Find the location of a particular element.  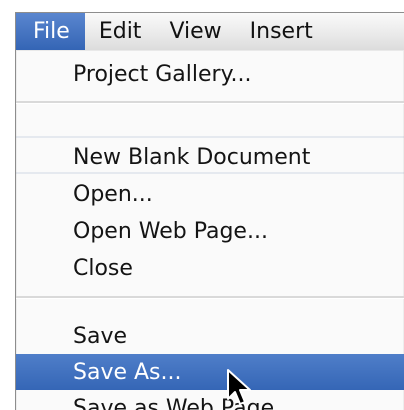

menubar-file: File is located at coordinates (50, 31).